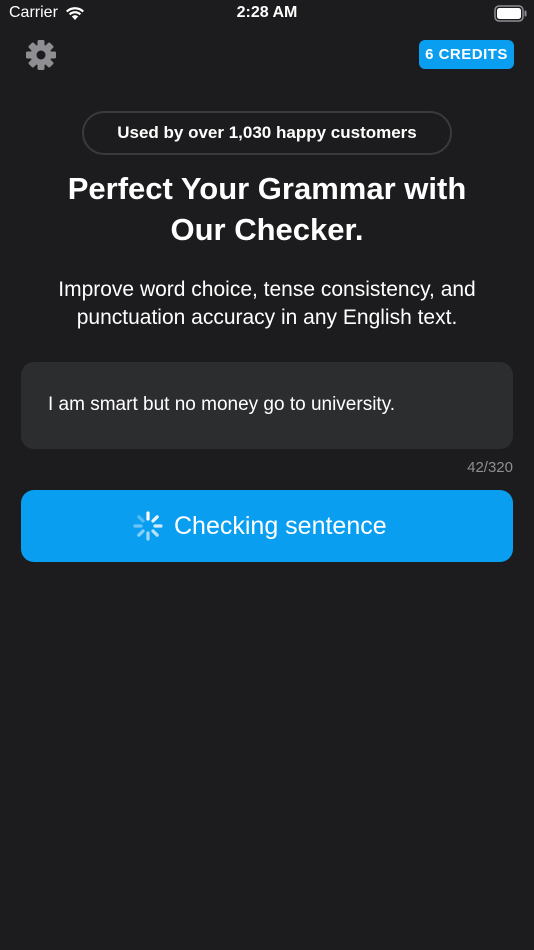 The width and height of the screenshot is (534, 950). What do you see at coordinates (490, 467) in the screenshot?
I see `character-counter: 42/320` at bounding box center [490, 467].